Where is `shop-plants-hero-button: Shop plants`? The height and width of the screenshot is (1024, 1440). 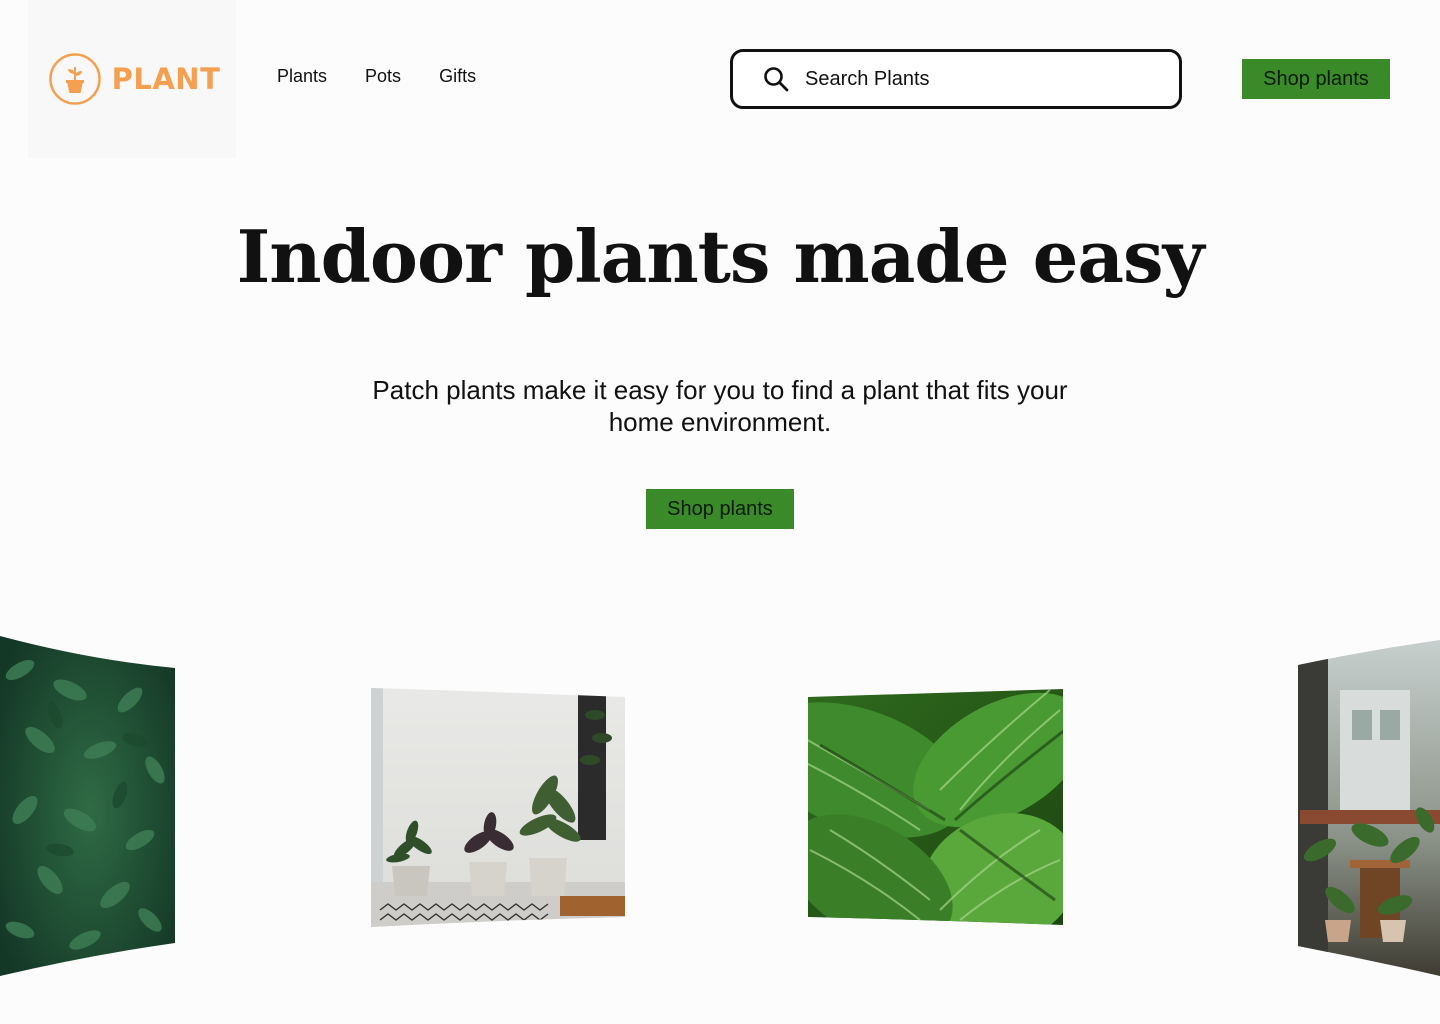
shop-plants-hero-button: Shop plants is located at coordinates (720, 509).